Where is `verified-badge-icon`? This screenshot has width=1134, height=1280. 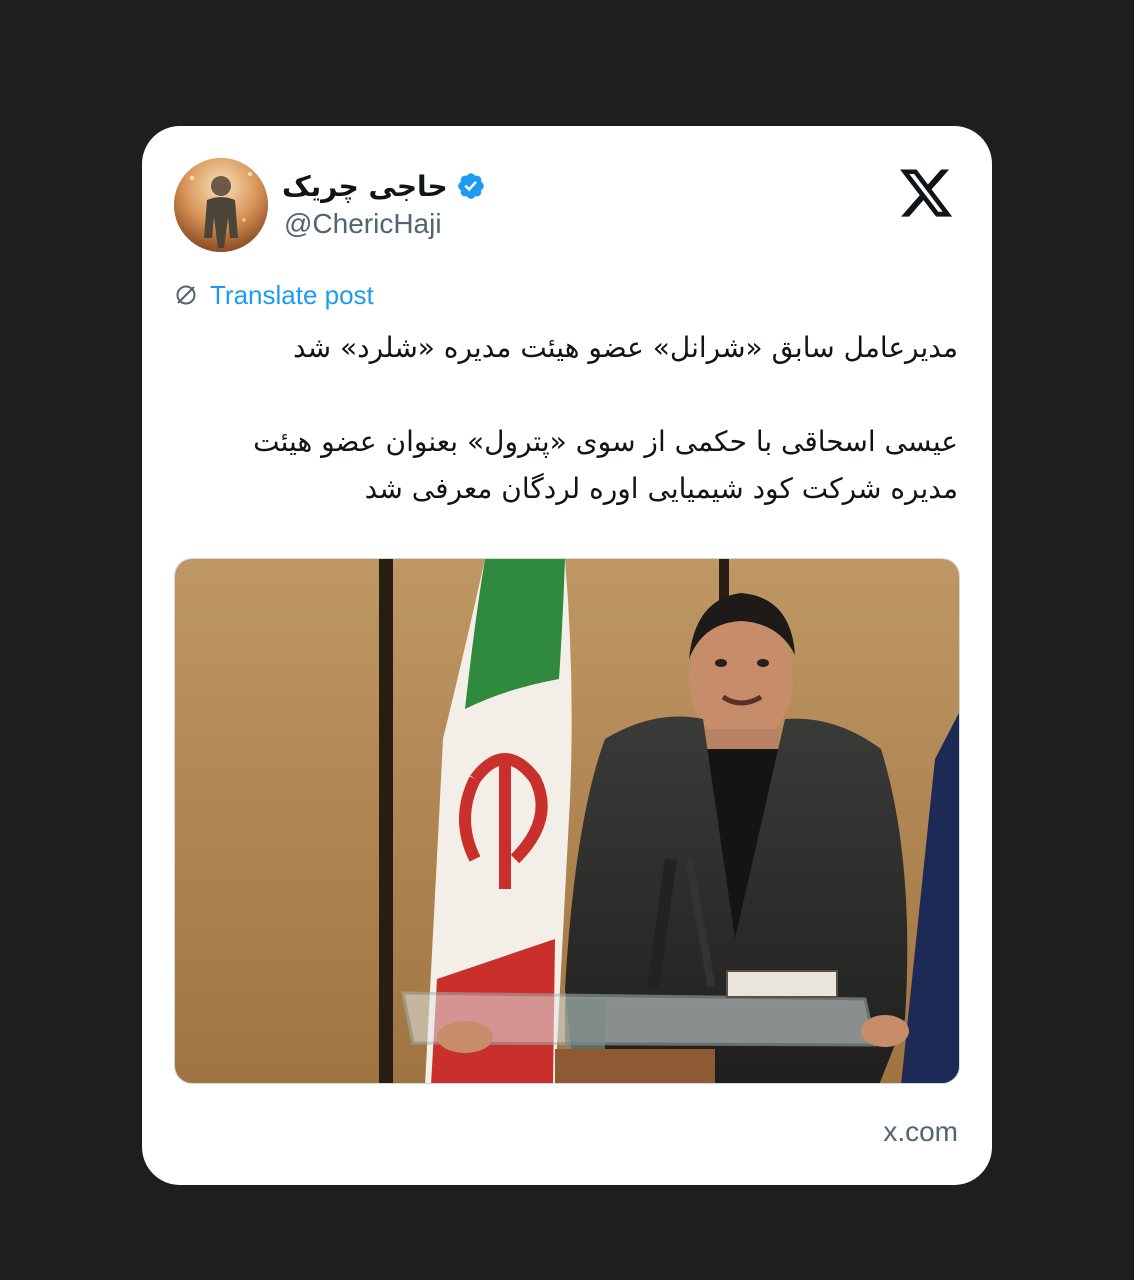
verified-badge-icon is located at coordinates (470, 186).